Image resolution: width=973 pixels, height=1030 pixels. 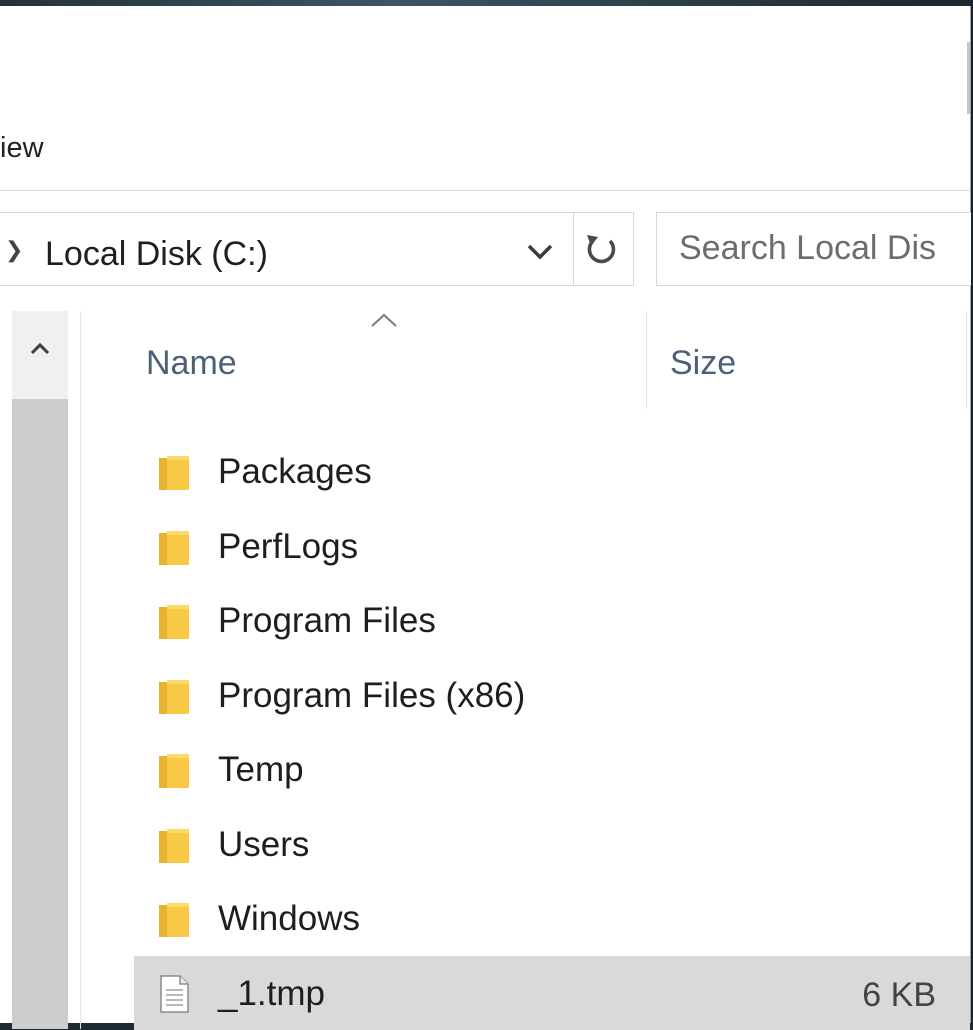 What do you see at coordinates (552, 546) in the screenshot?
I see `file-row-perflogs: PerfLogs` at bounding box center [552, 546].